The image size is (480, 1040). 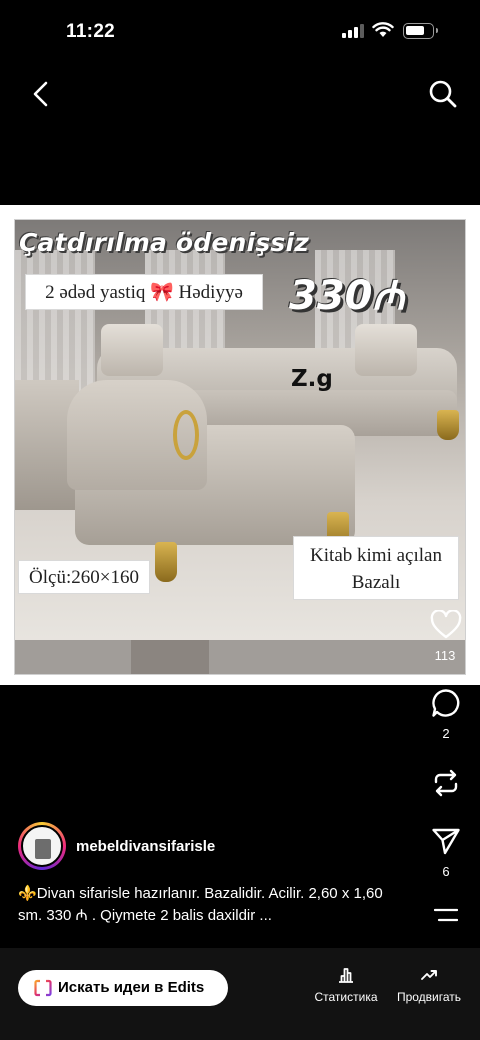 What do you see at coordinates (429, 985) in the screenshot?
I see `promote-button: Продвигать` at bounding box center [429, 985].